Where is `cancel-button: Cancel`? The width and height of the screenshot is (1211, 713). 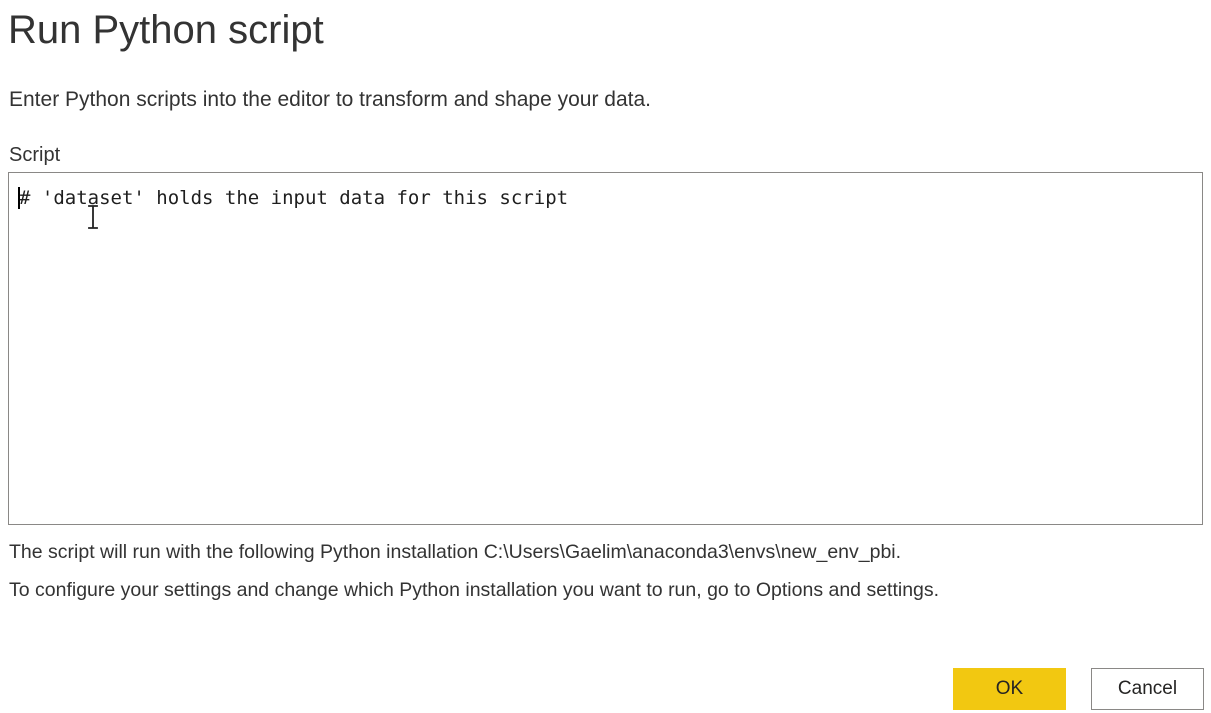
cancel-button: Cancel is located at coordinates (1147, 689).